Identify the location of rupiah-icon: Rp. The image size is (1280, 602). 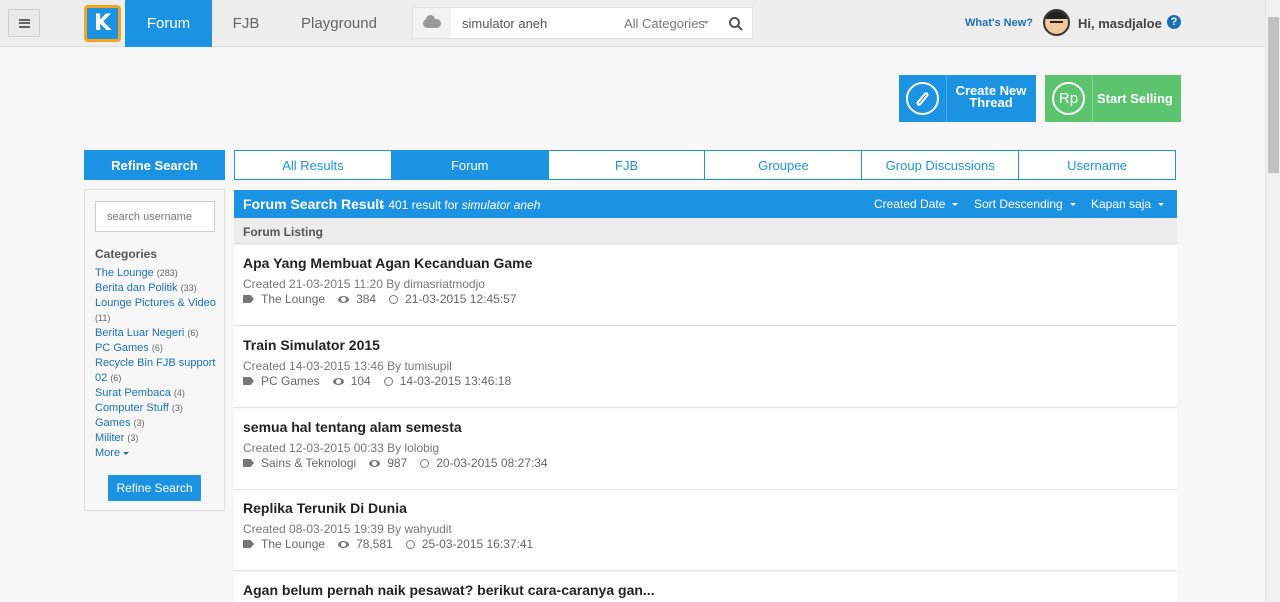
(1068, 98).